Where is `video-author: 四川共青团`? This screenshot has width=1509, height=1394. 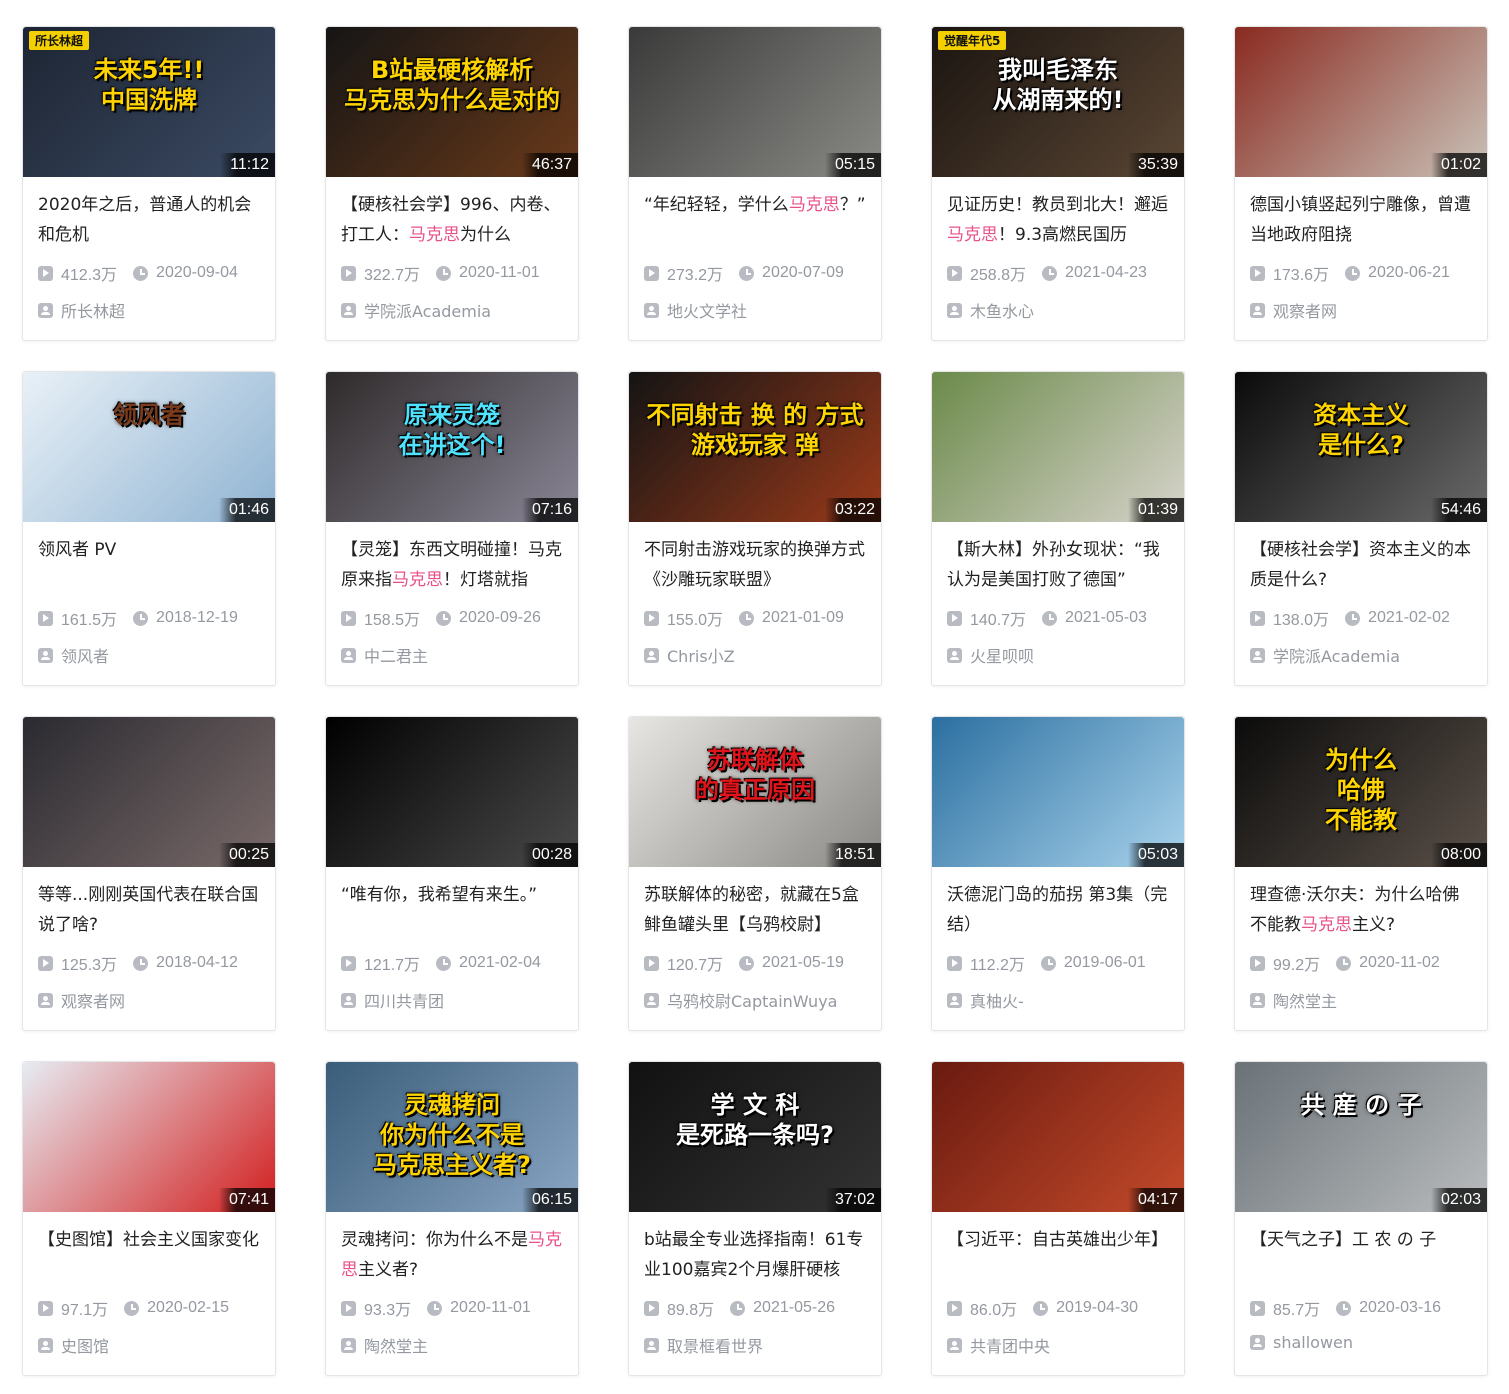
video-author: 四川共青团 is located at coordinates (459, 1000).